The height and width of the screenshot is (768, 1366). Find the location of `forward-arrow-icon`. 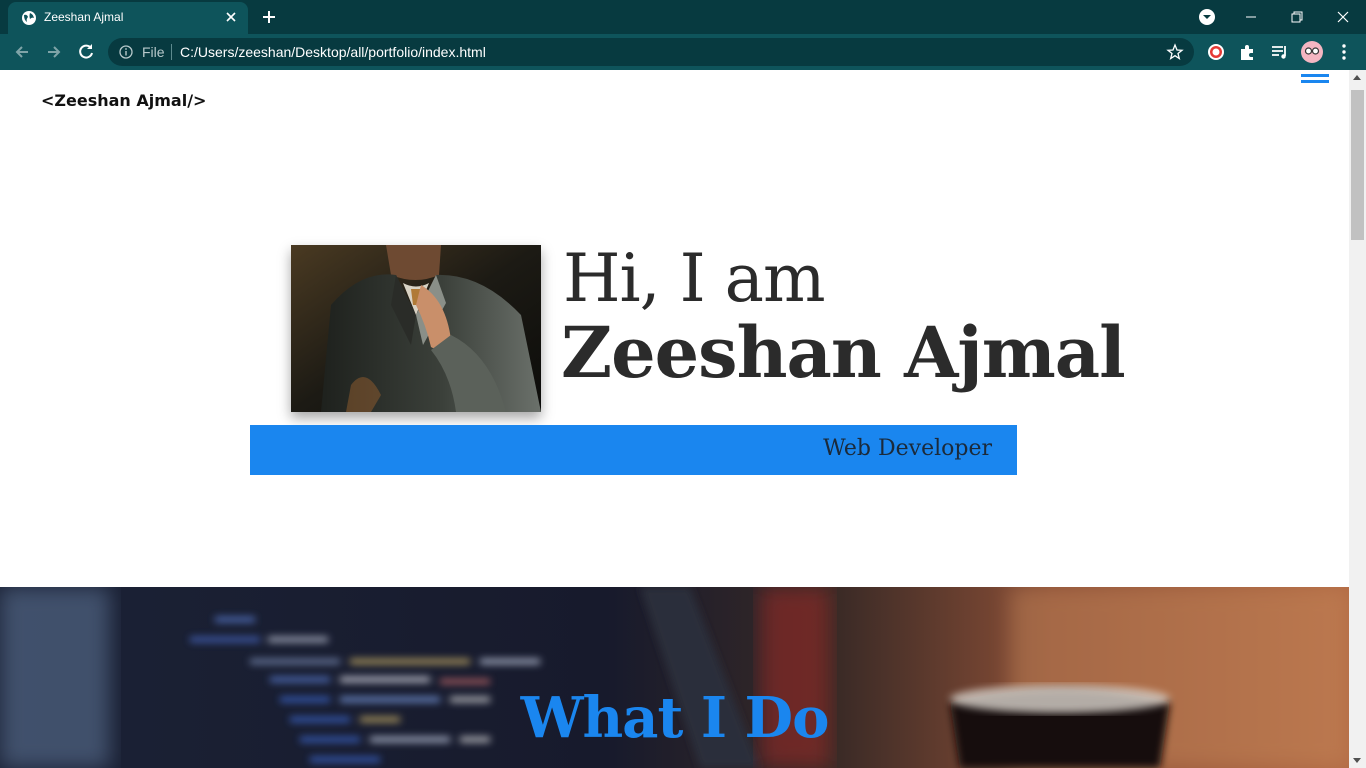

forward-arrow-icon is located at coordinates (54, 52).